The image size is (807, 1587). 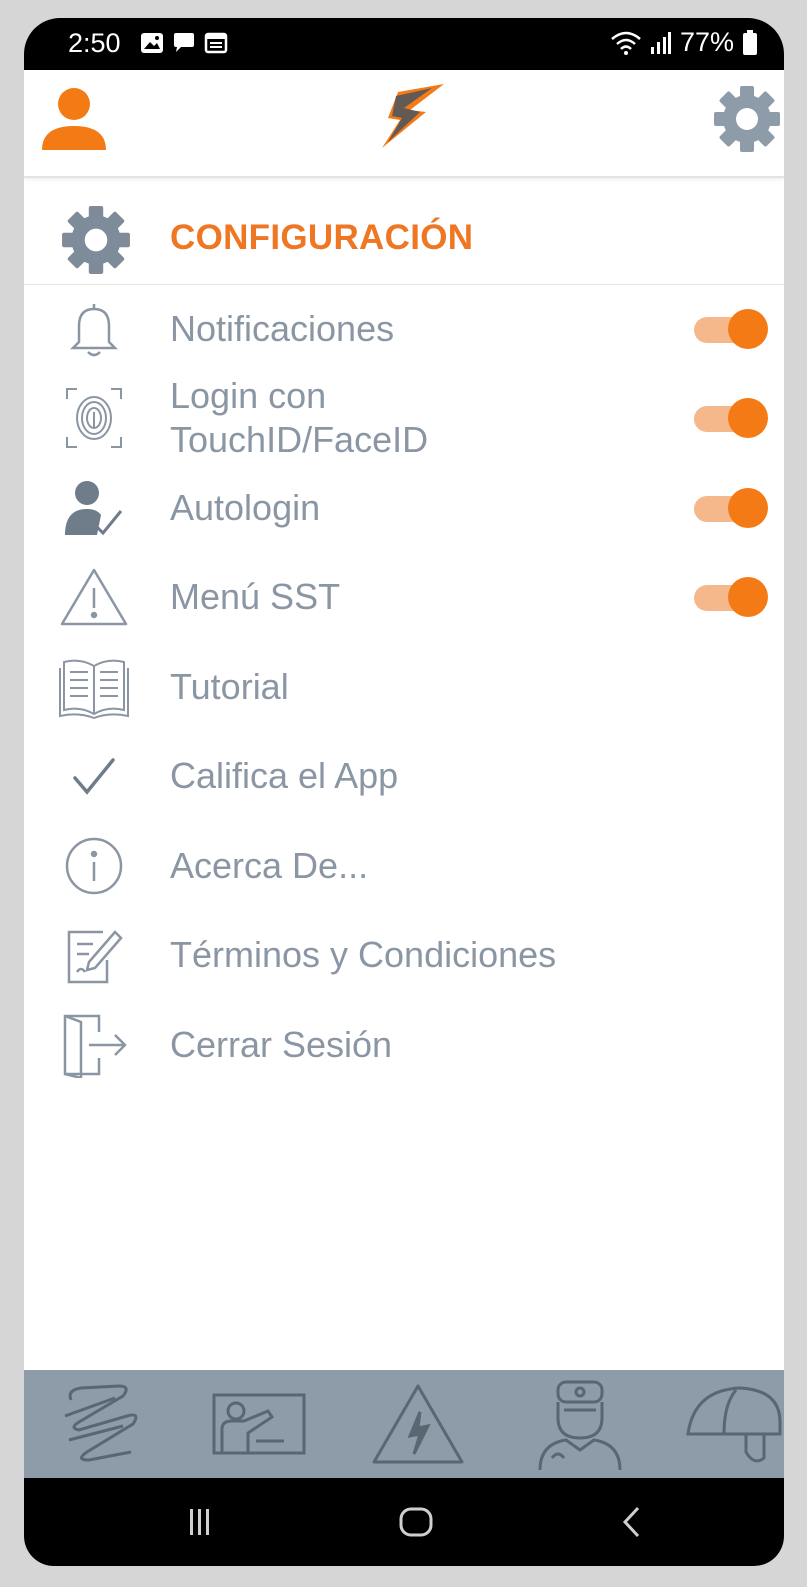 I want to click on brand-pattern-icon, so click(x=101, y=1423).